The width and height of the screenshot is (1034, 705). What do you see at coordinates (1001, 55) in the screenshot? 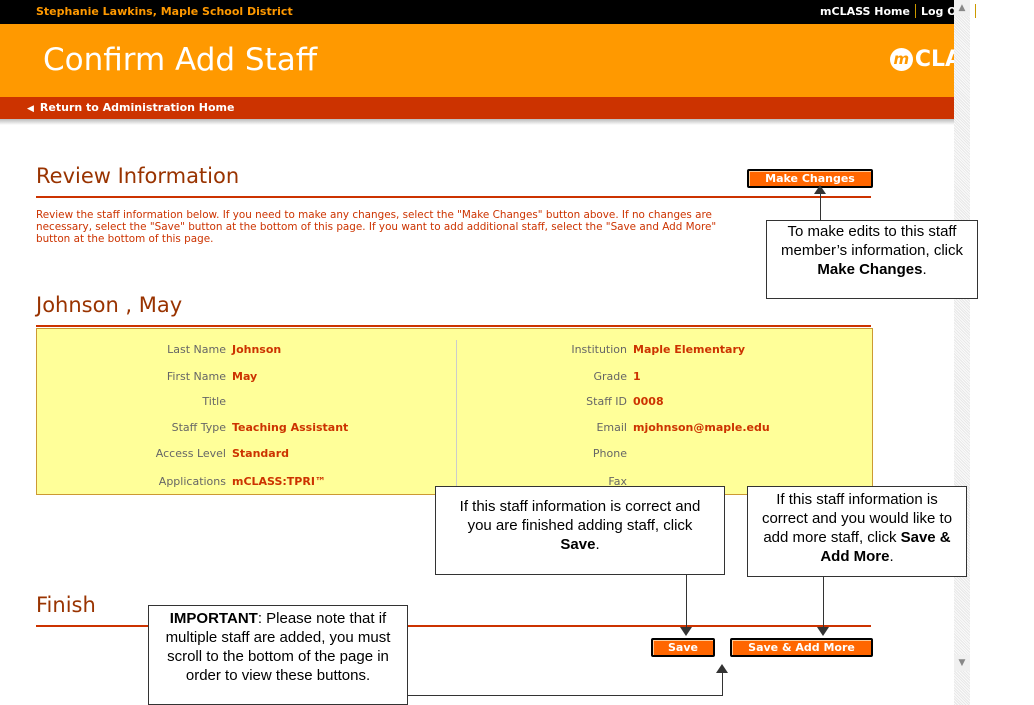
I see `logo-tm: TM` at bounding box center [1001, 55].